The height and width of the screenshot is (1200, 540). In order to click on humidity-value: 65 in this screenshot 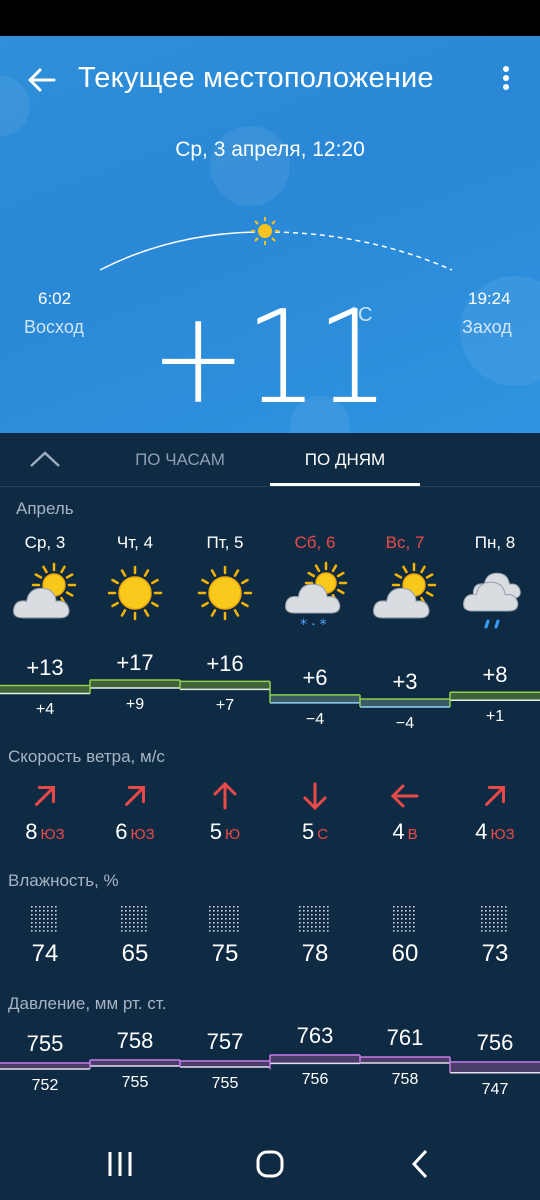, I will do `click(135, 953)`.